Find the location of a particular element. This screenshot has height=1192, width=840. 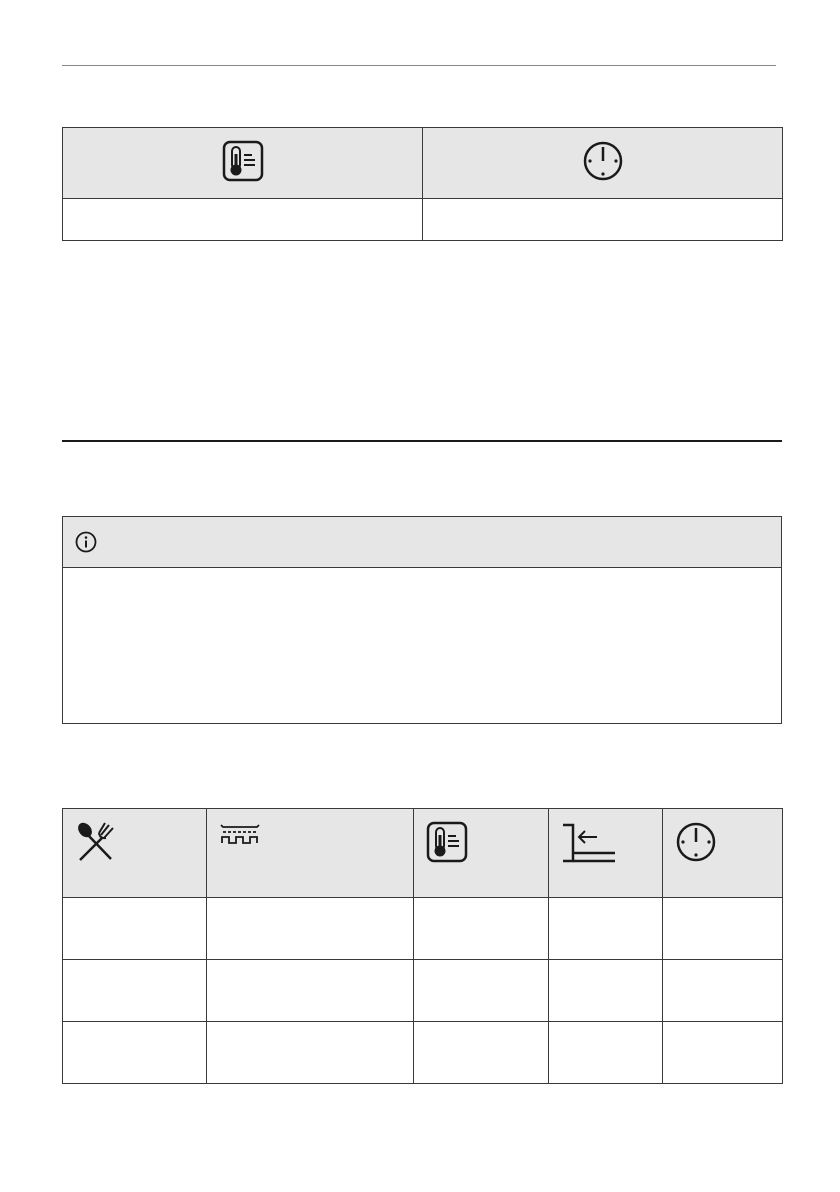

shelf-position-column-header is located at coordinates (605, 853).